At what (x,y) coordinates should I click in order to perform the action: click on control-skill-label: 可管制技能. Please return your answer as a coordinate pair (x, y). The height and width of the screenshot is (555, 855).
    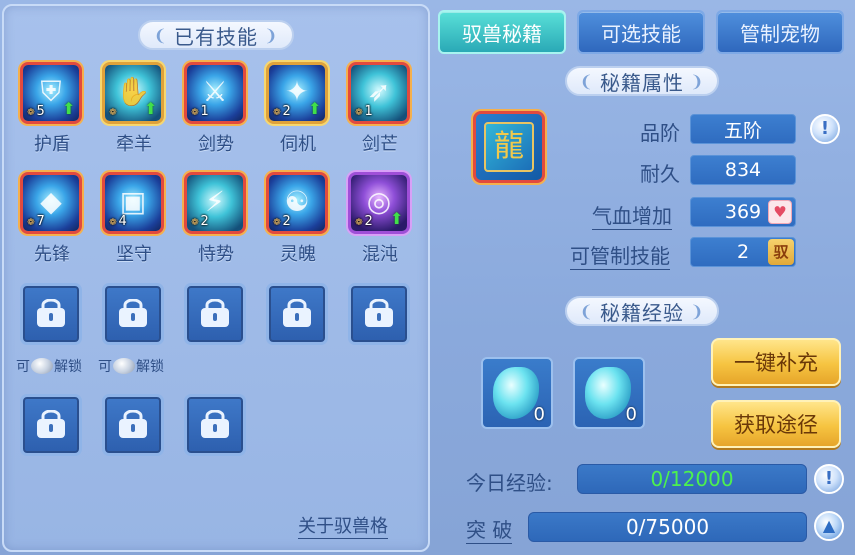
    Looking at the image, I should click on (620, 255).